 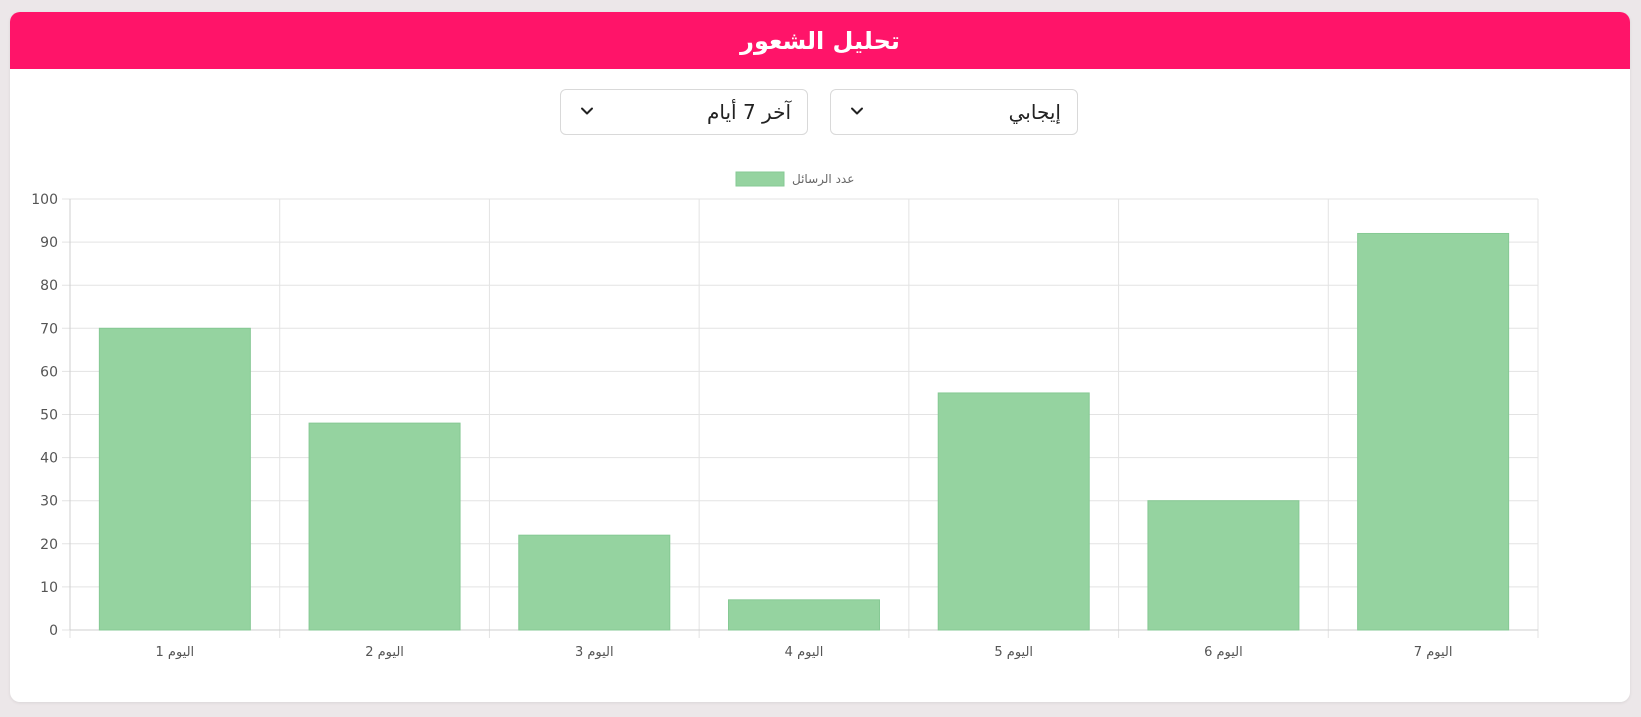 What do you see at coordinates (49, 286) in the screenshot?
I see `y-tick-label: 80` at bounding box center [49, 286].